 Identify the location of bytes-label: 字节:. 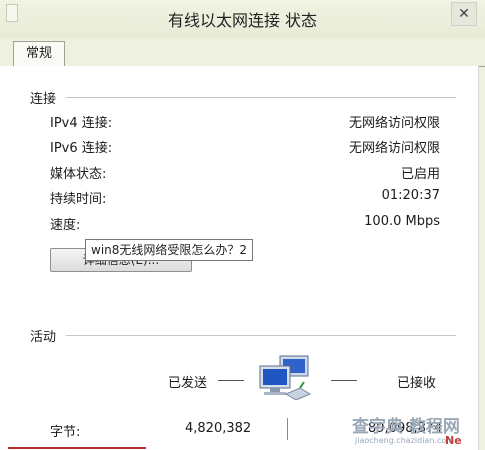
(65, 432).